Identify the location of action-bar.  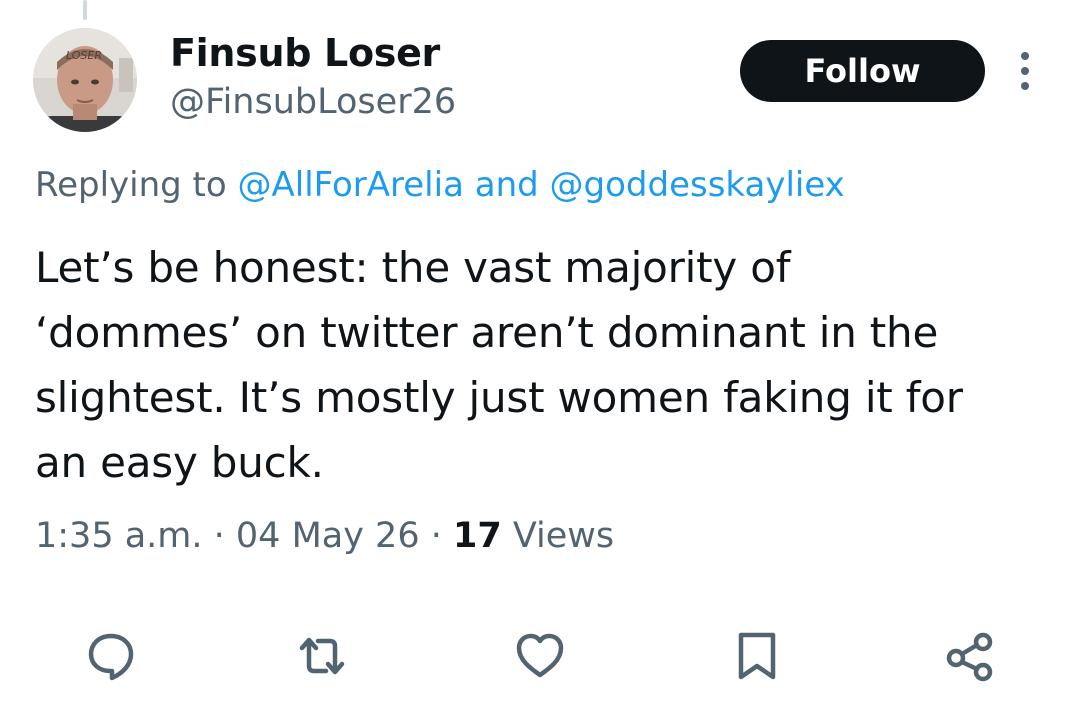
(540, 655).